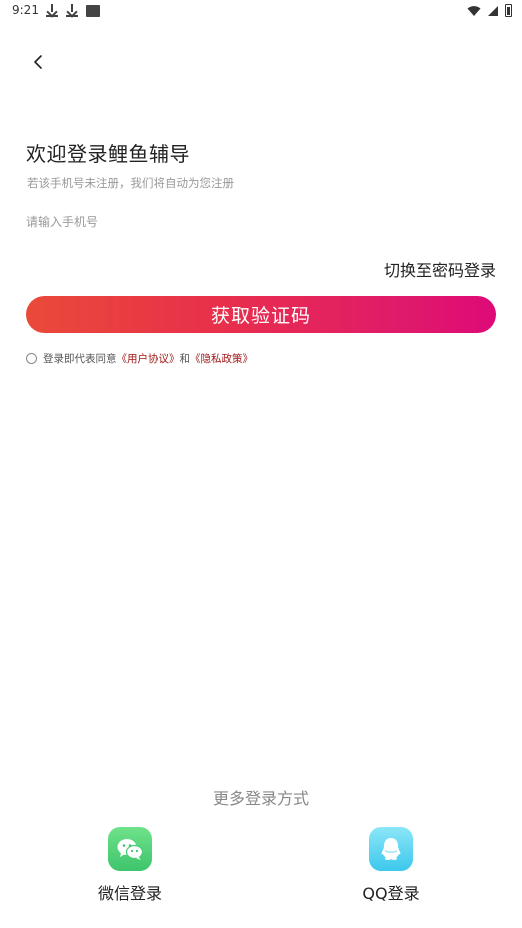 This screenshot has height=928, width=522. Describe the element at coordinates (80, 359) in the screenshot. I see `agreement-prefix: 登录即代表同意` at that location.